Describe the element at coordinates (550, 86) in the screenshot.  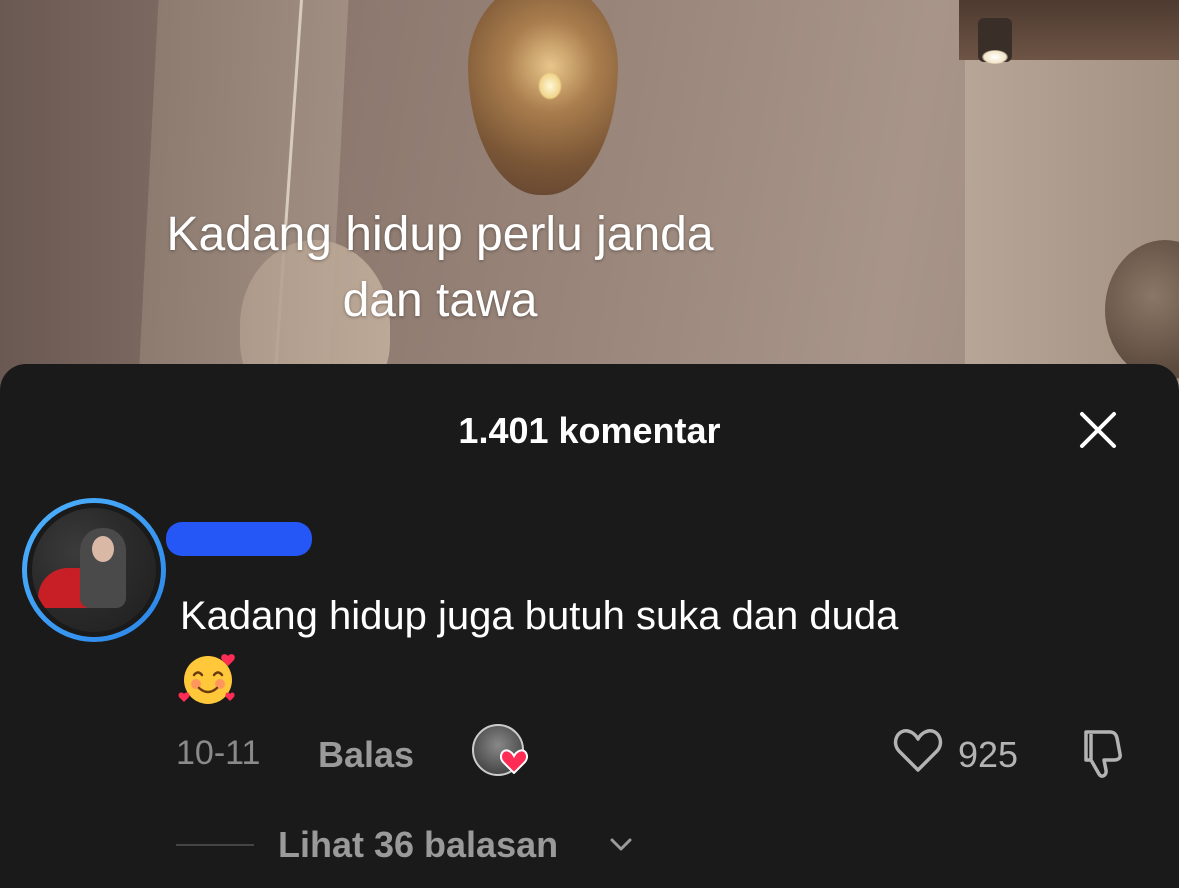
I see `video-lamp-bulb` at that location.